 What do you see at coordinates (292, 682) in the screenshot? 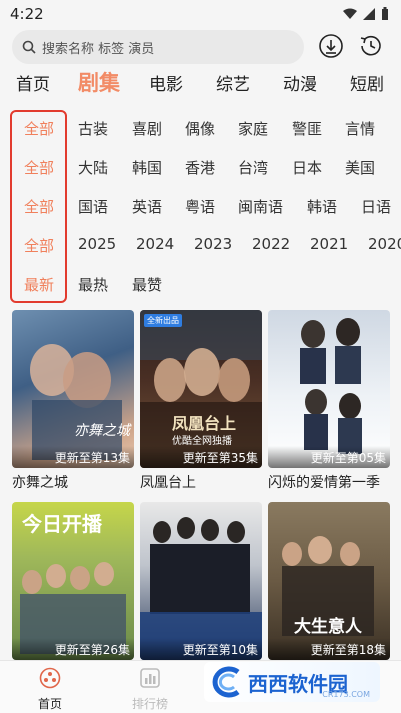
I see `watermark-logo: 西西软件园 CR173.COM` at bounding box center [292, 682].